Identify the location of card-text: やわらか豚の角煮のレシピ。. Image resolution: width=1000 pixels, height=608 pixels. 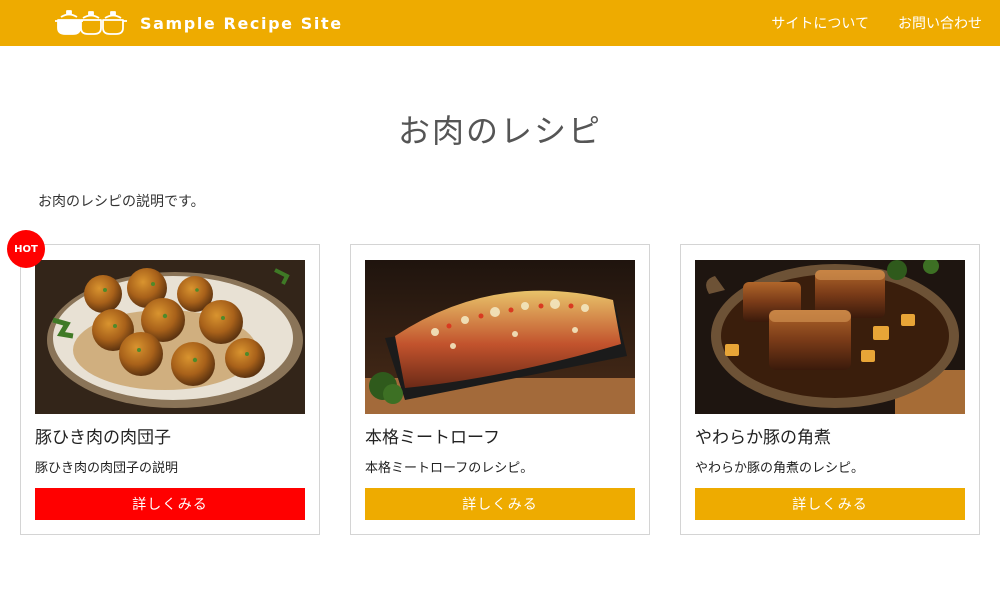
(780, 468).